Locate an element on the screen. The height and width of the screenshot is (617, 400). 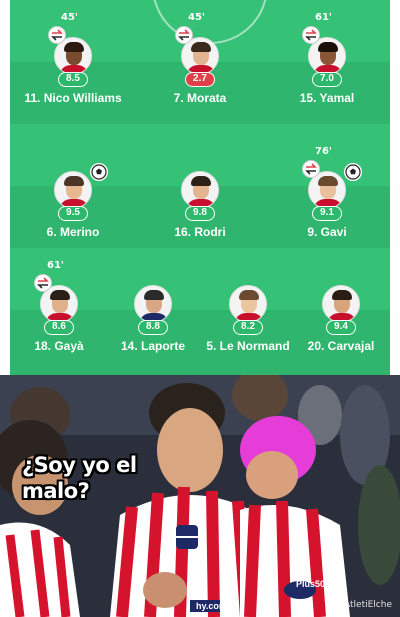
player-name: 20. Carvajal is located at coordinates (341, 346).